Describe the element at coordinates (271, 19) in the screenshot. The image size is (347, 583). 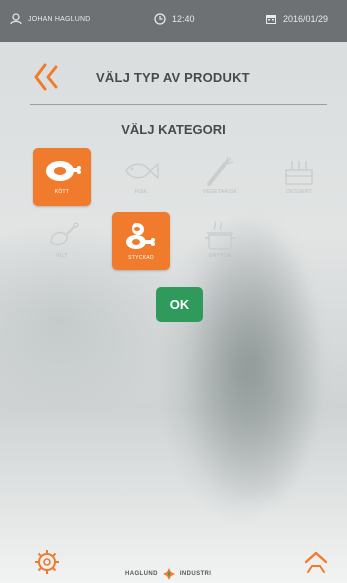
I see `calendar-icon` at that location.